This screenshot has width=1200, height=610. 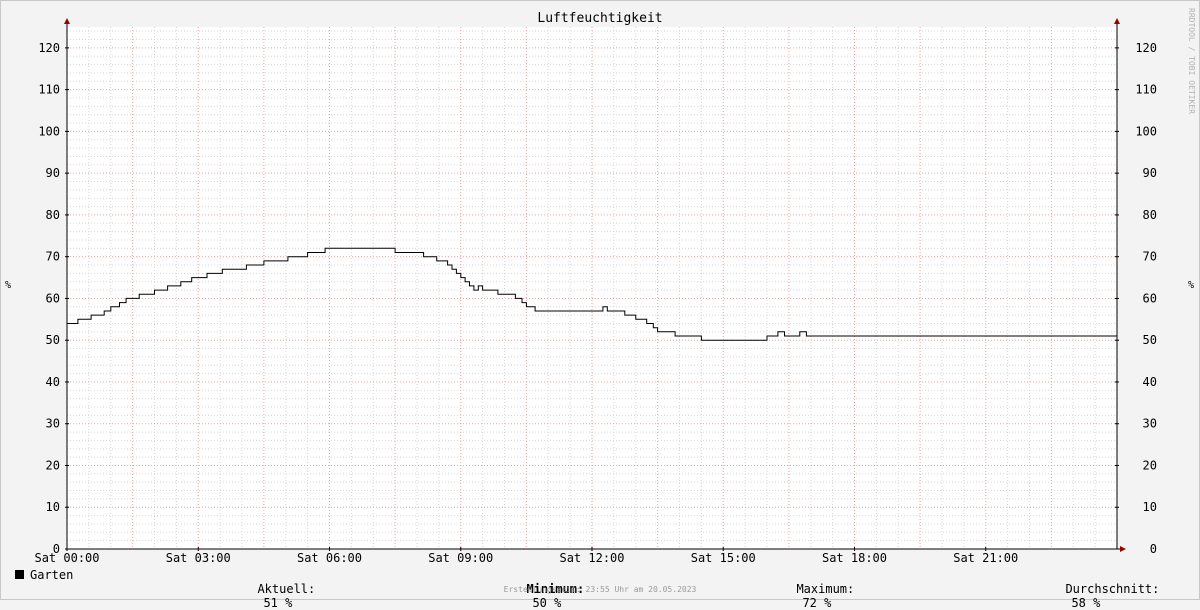 What do you see at coordinates (53, 507) in the screenshot?
I see `y-tick-label-left: 10` at bounding box center [53, 507].